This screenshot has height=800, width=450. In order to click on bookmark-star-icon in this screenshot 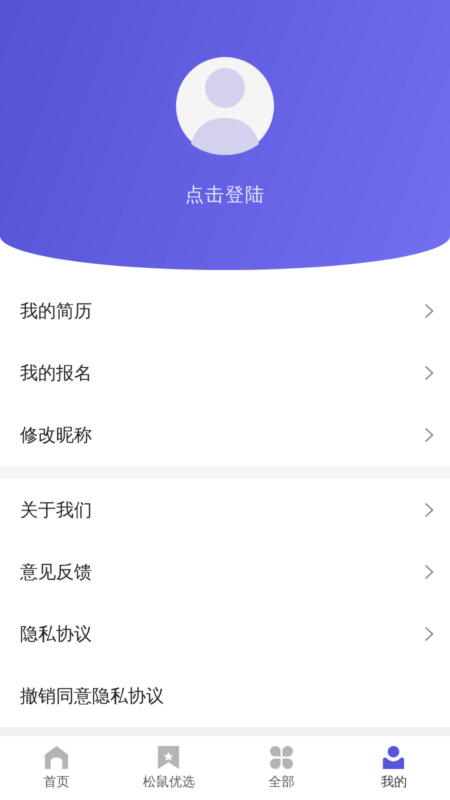, I will do `click(169, 757)`.